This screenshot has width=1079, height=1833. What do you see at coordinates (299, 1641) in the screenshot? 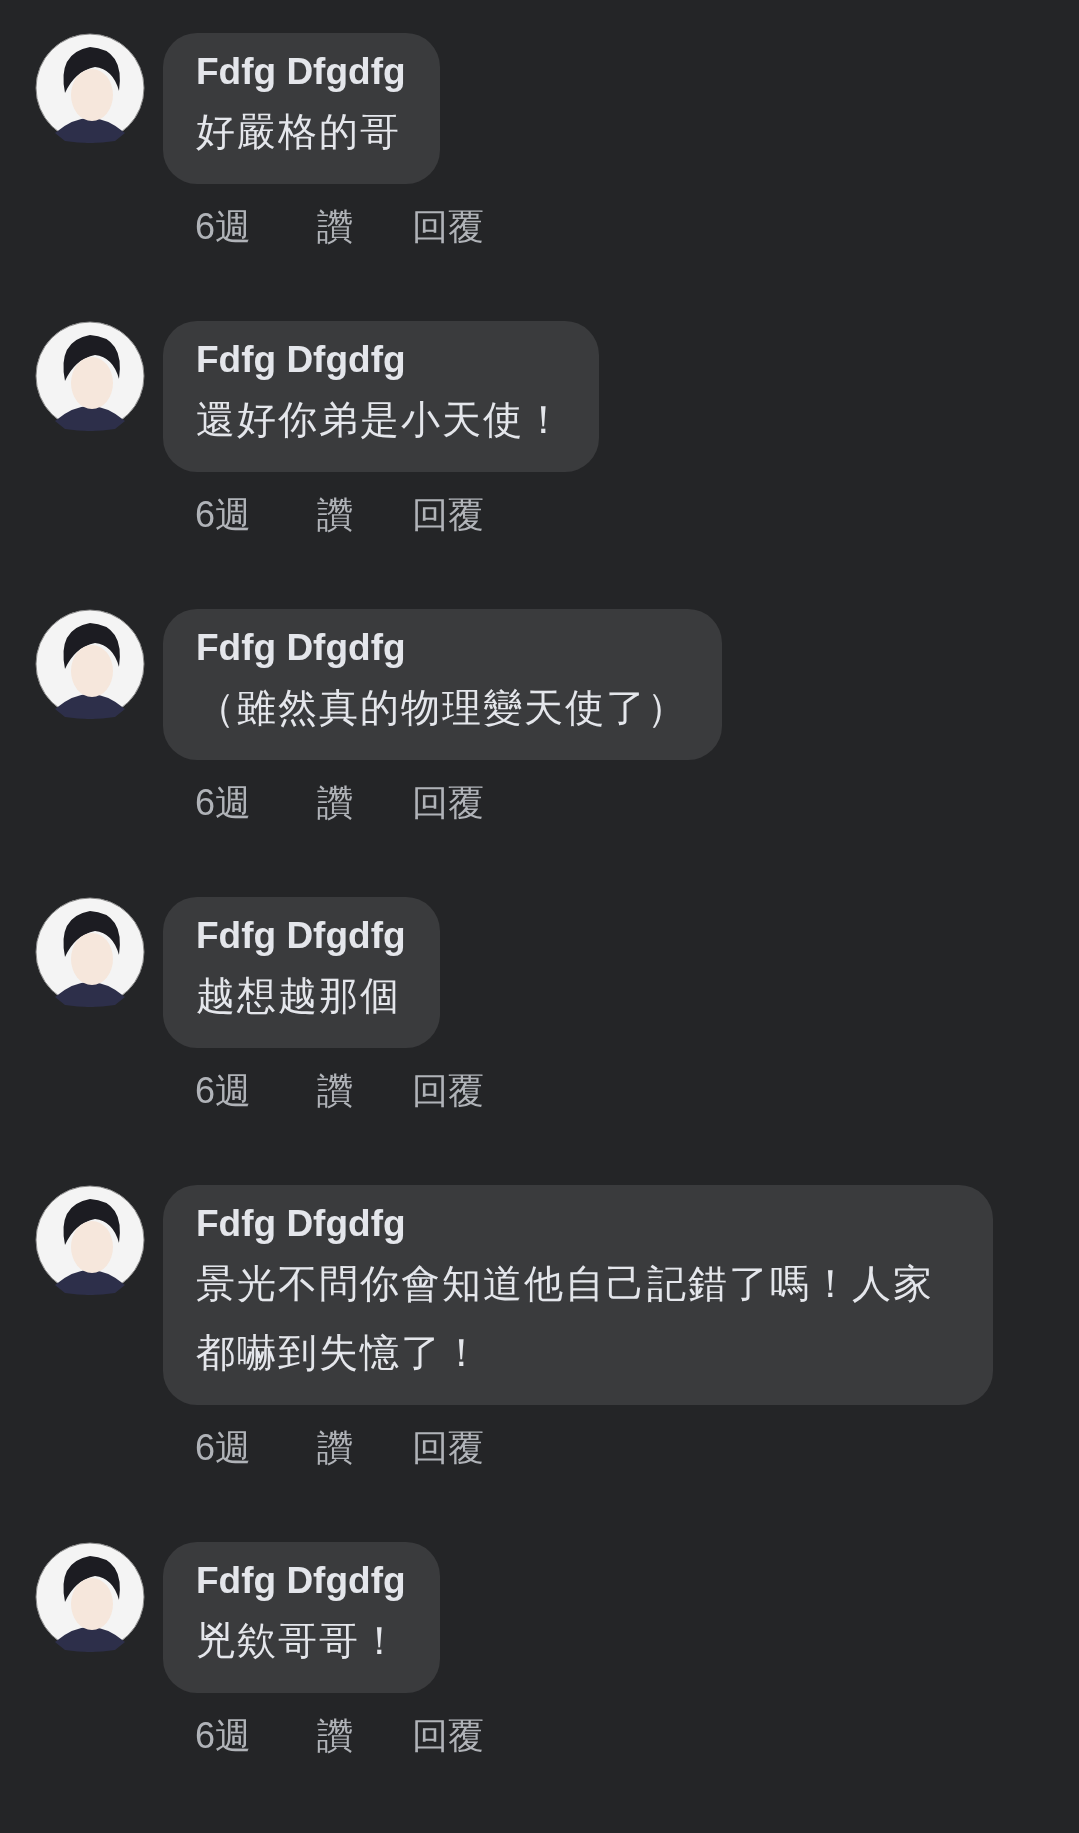
I see `comment-text: 兇欸哥哥！` at bounding box center [299, 1641].